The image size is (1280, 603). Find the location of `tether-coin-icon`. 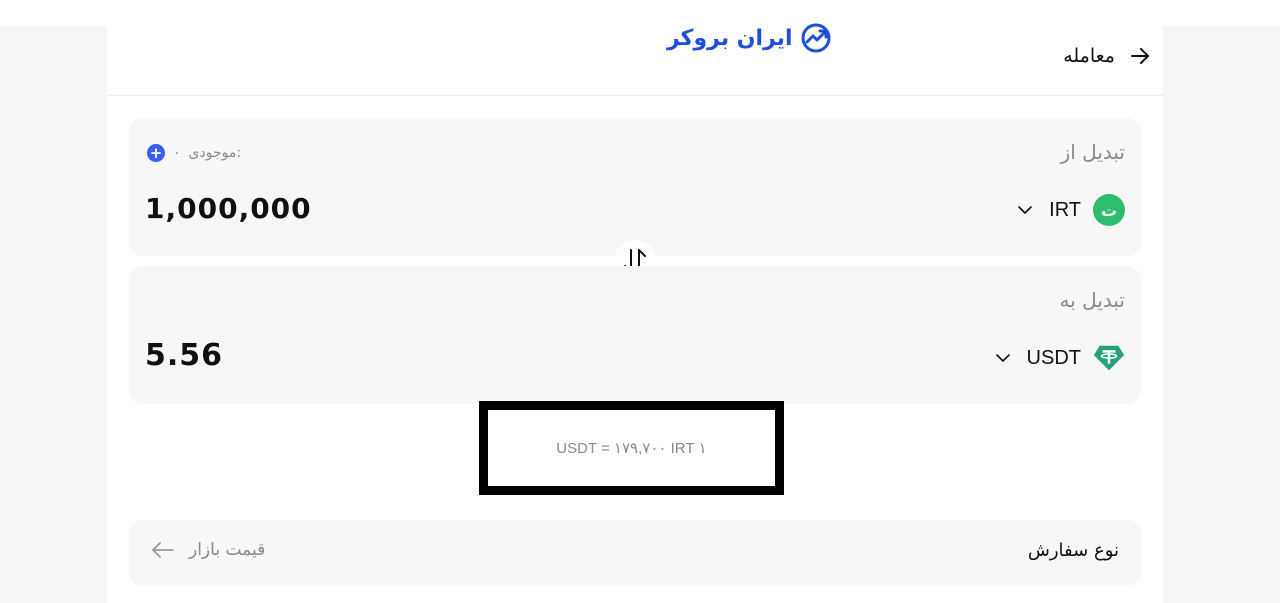

tether-coin-icon is located at coordinates (1109, 358).